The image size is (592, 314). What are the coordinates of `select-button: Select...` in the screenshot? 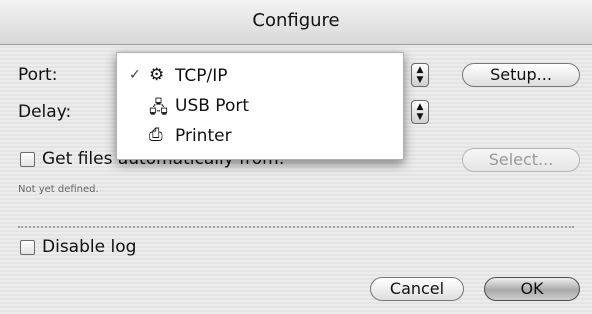 It's located at (521, 160).